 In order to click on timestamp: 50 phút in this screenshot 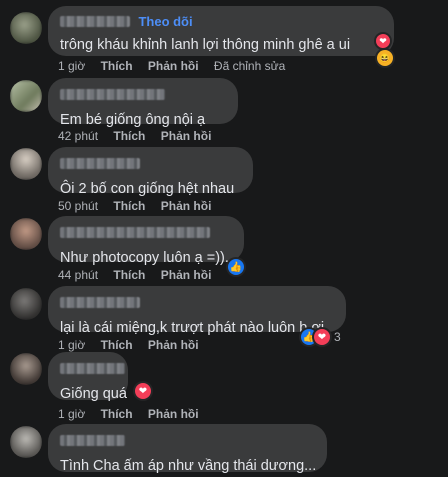, I will do `click(78, 206)`.